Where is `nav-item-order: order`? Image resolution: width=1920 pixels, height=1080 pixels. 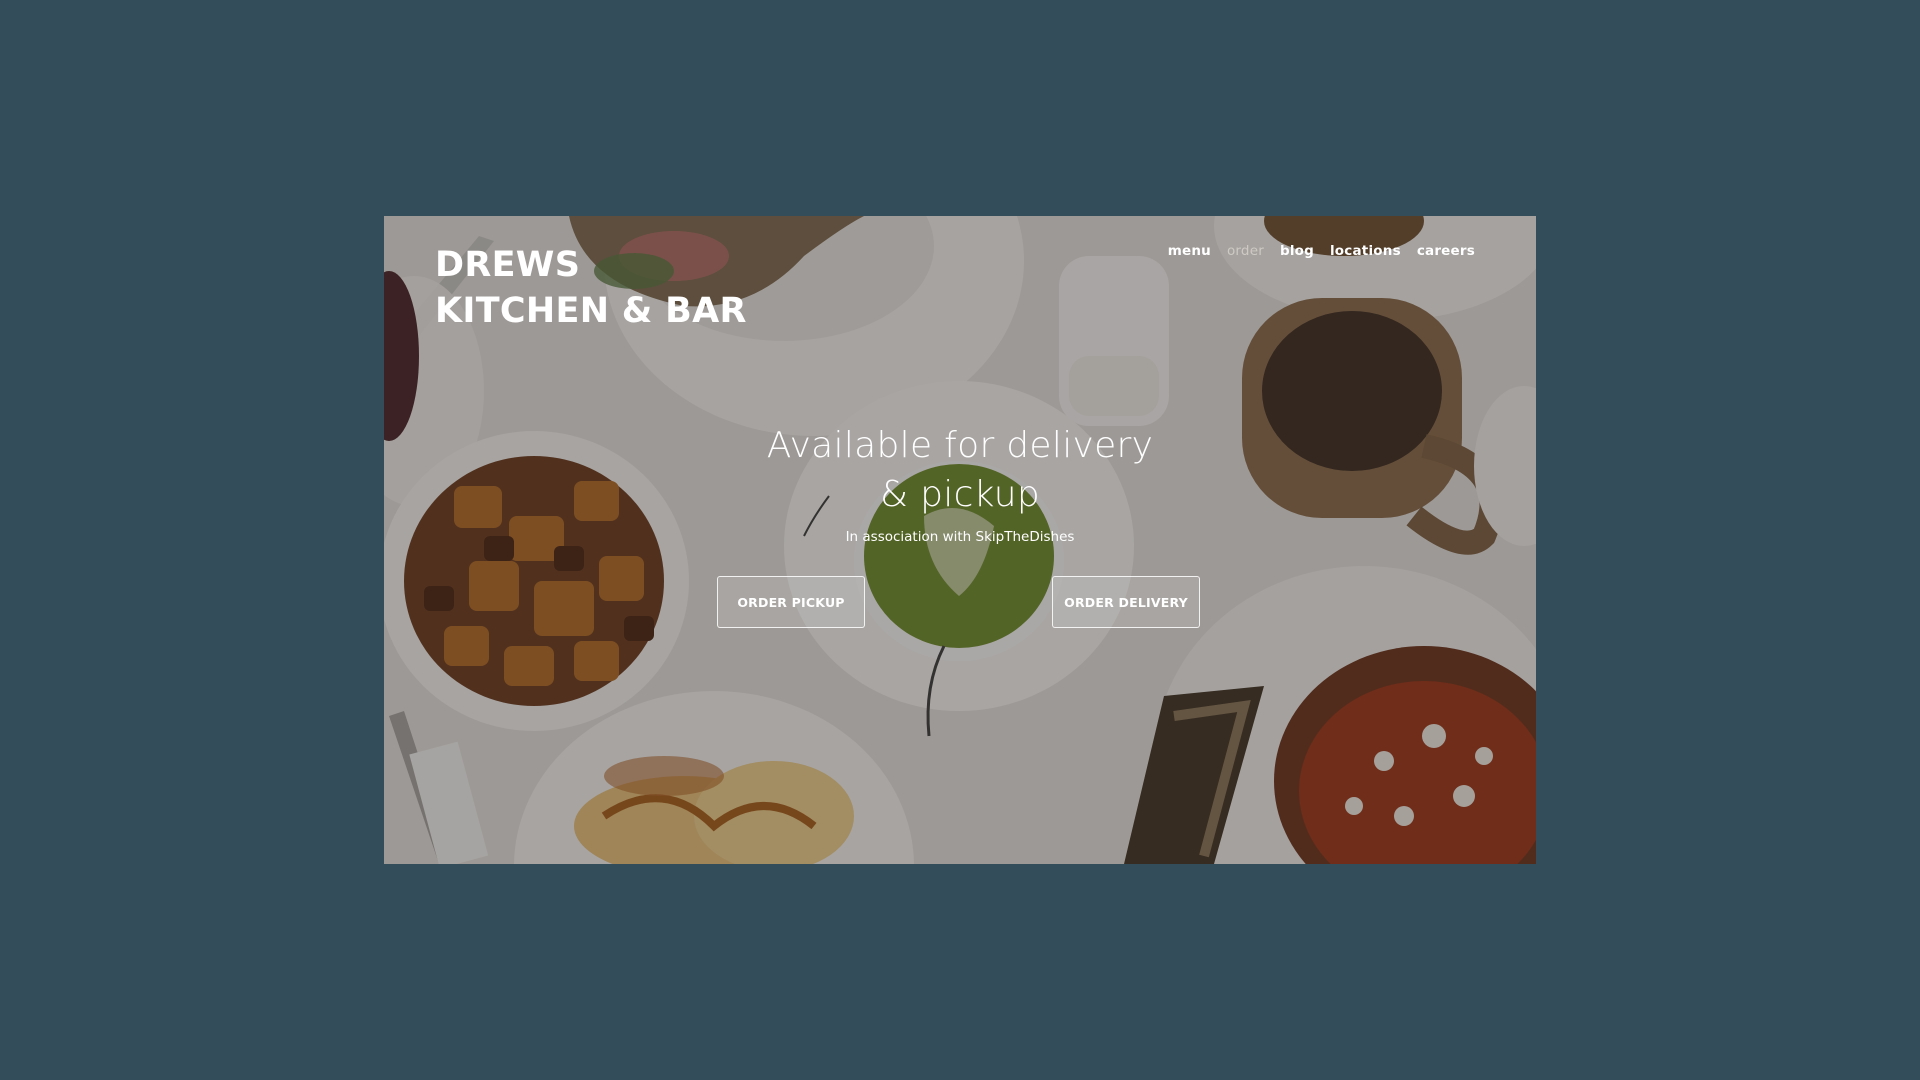
nav-item-order: order is located at coordinates (1245, 251).